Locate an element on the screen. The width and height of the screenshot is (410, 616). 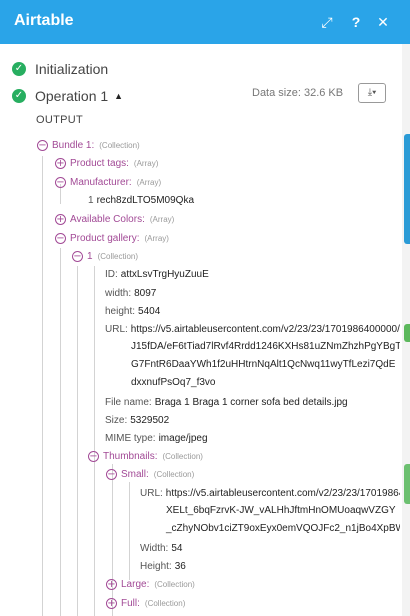
tree-leaf-small-width: Width: 54 is located at coordinates (161, 548).